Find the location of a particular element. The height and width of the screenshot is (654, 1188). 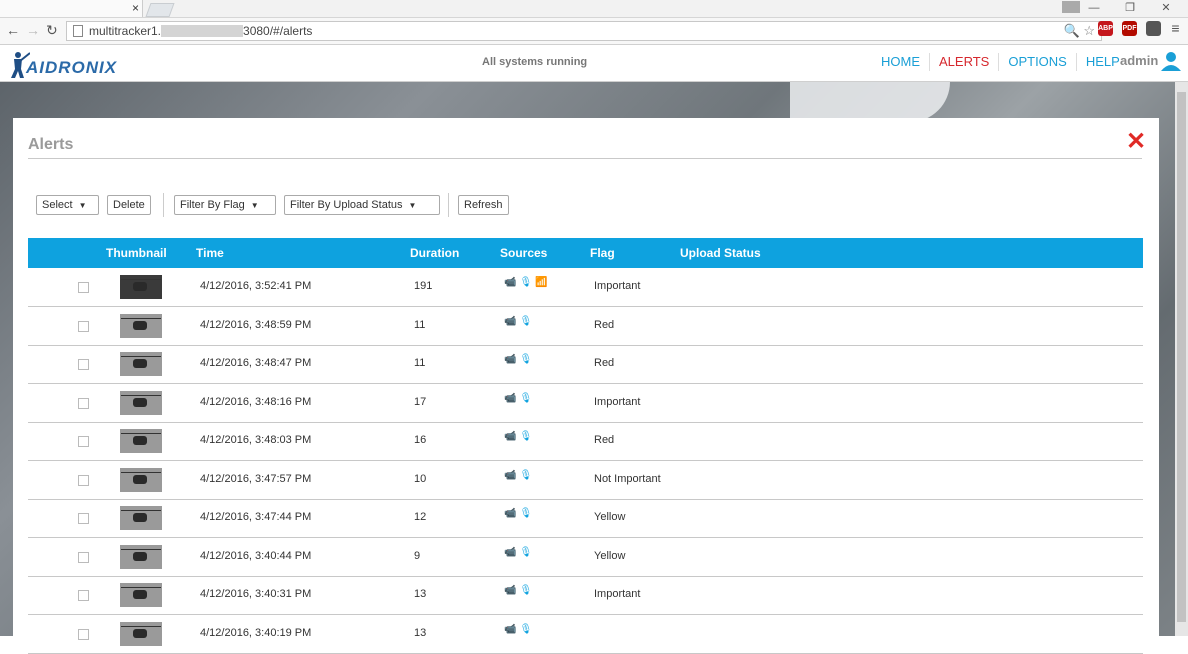

restore-icon: ❐ is located at coordinates (1130, 8).